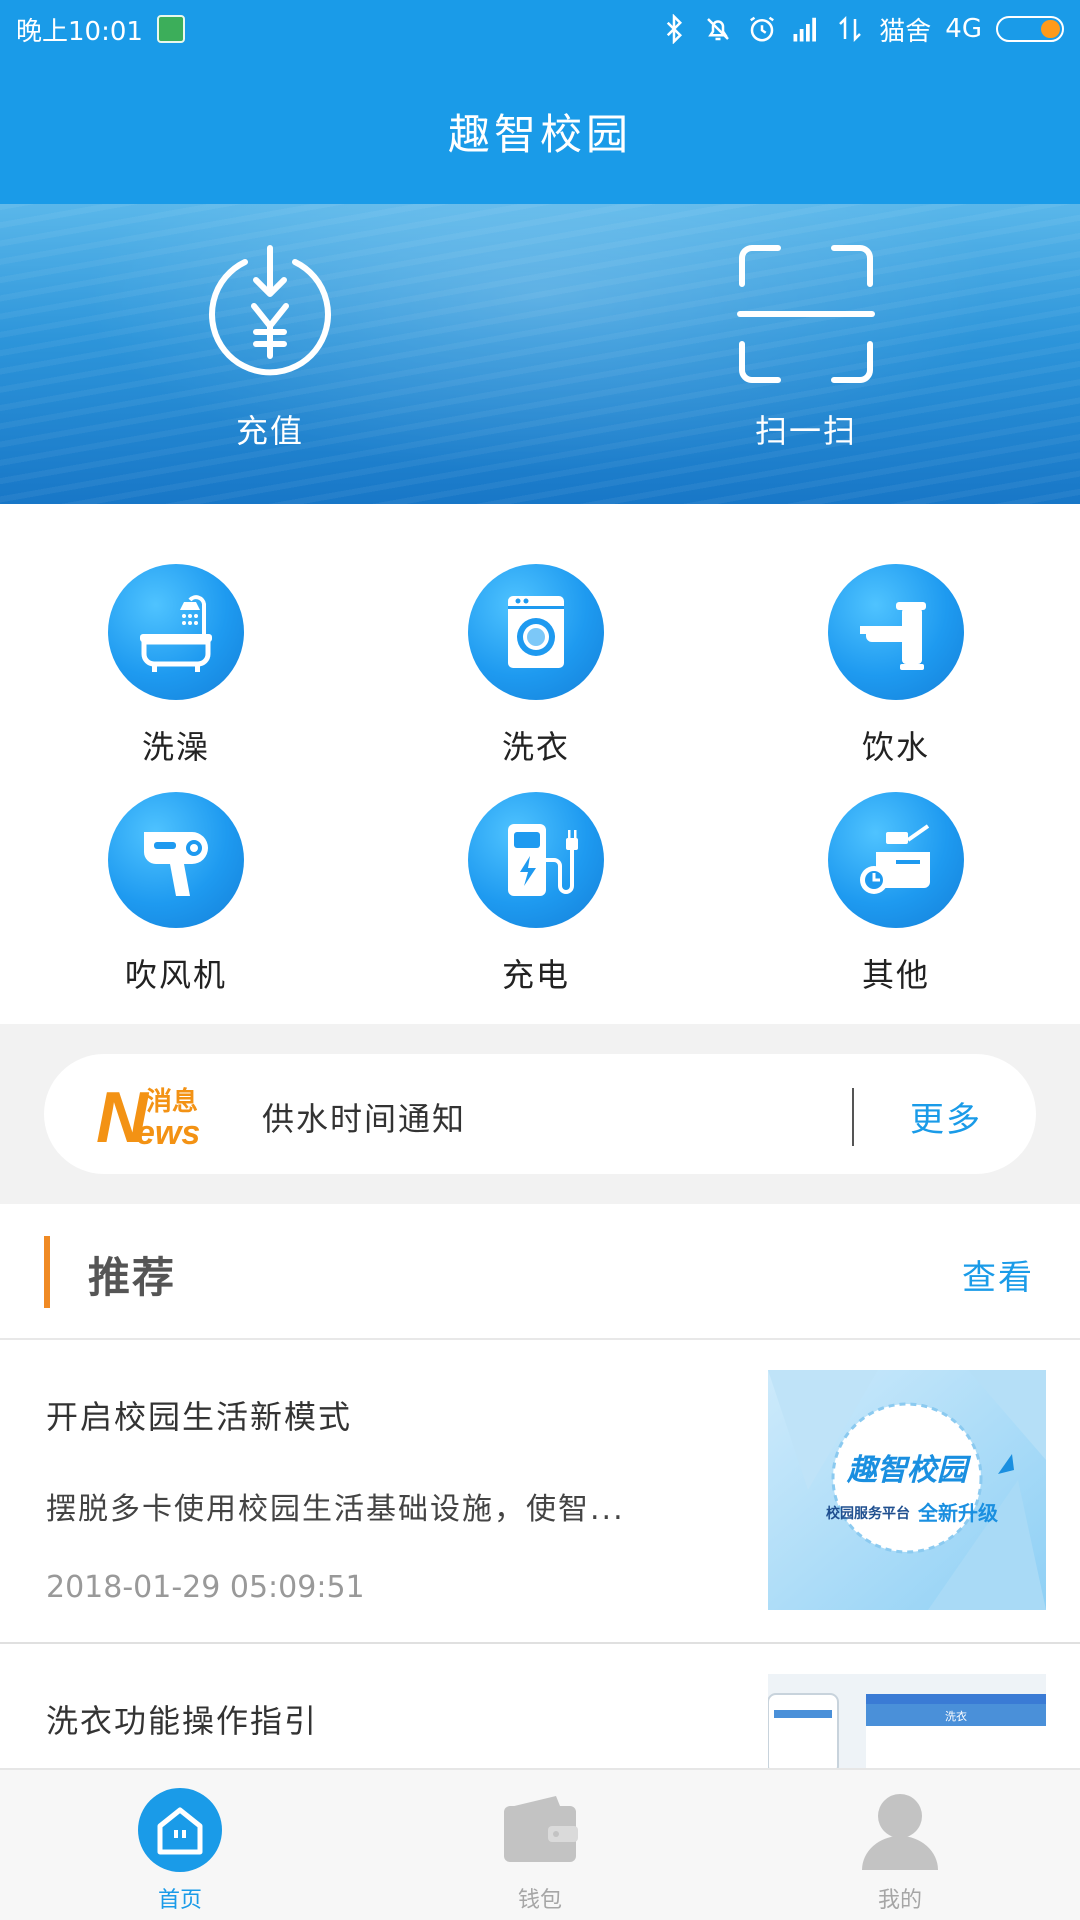  I want to click on home-icon, so click(180, 1830).